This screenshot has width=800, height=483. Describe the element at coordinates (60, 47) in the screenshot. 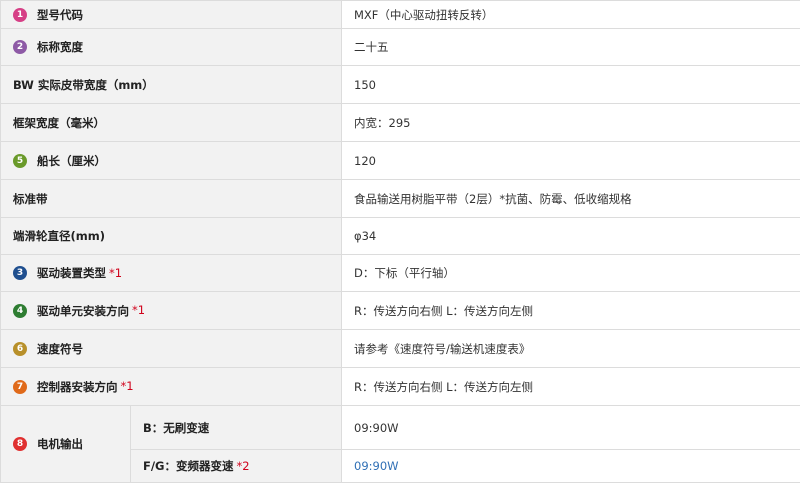

I see `row-label: 标称宽度` at that location.